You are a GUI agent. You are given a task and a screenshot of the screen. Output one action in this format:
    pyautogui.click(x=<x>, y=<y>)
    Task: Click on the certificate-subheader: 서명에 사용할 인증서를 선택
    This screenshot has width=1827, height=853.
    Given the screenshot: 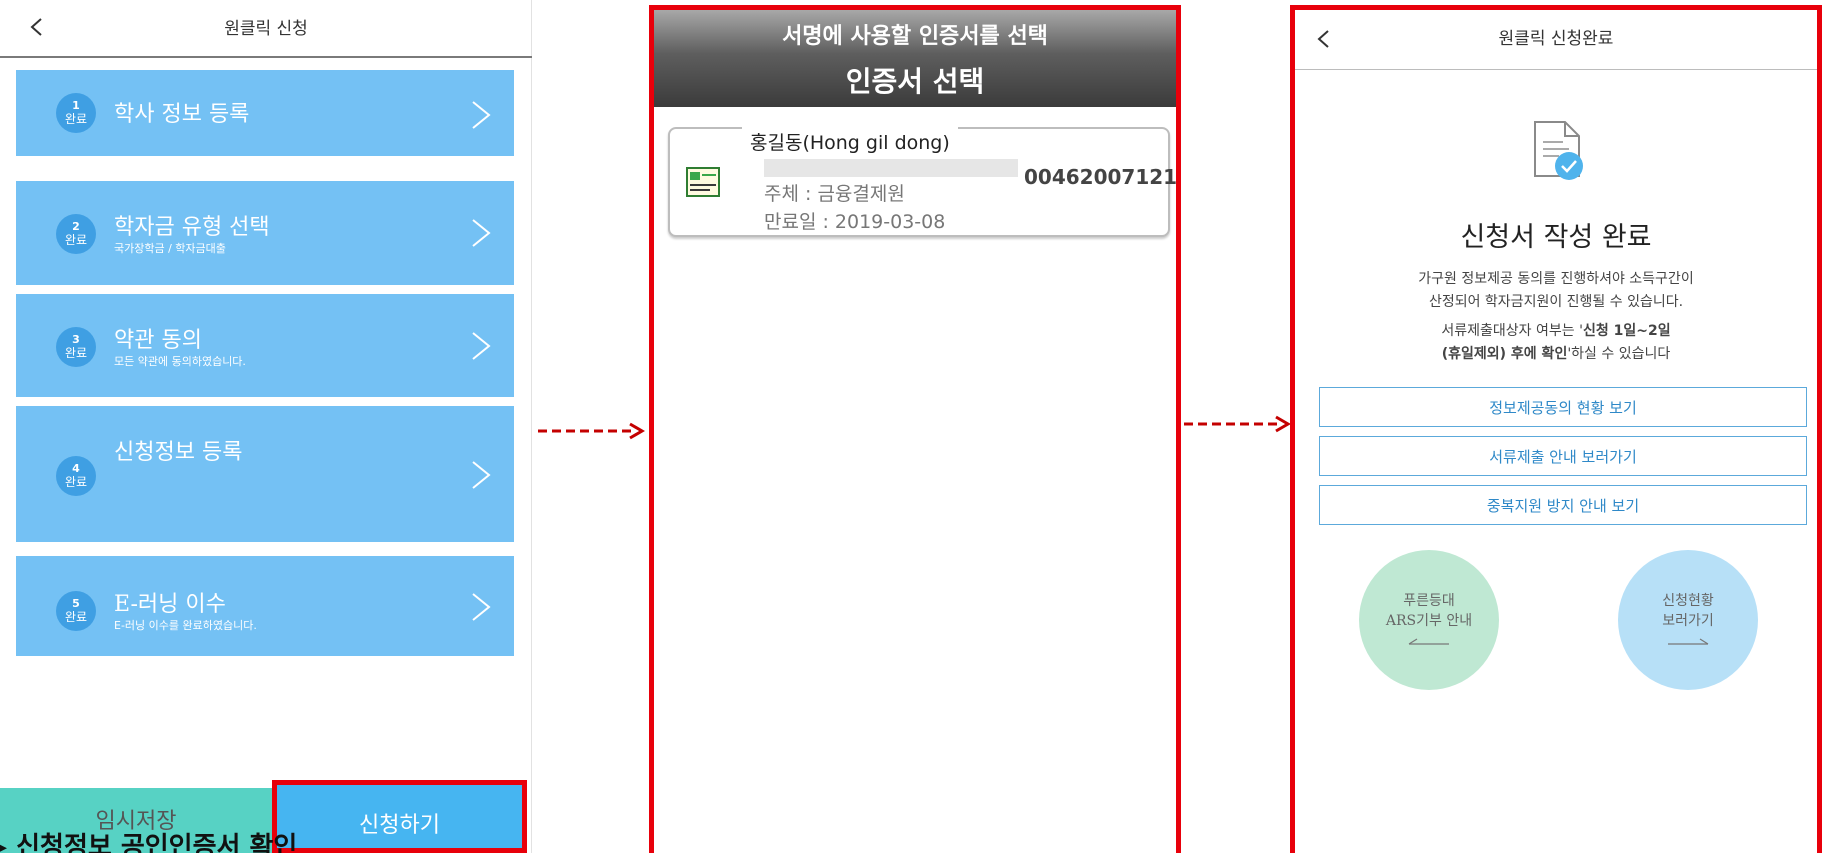 What is the action you would take?
    pyautogui.click(x=915, y=36)
    